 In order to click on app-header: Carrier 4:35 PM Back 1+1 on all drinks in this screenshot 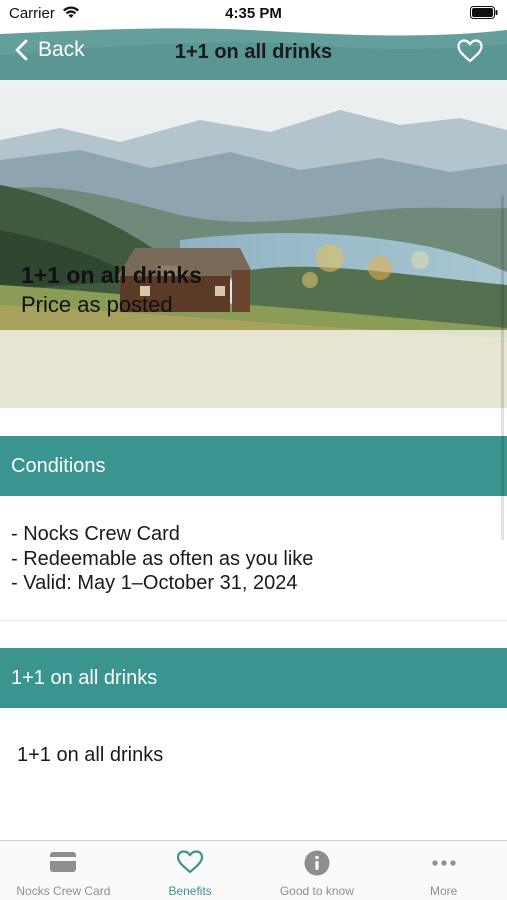, I will do `click(253, 40)`.